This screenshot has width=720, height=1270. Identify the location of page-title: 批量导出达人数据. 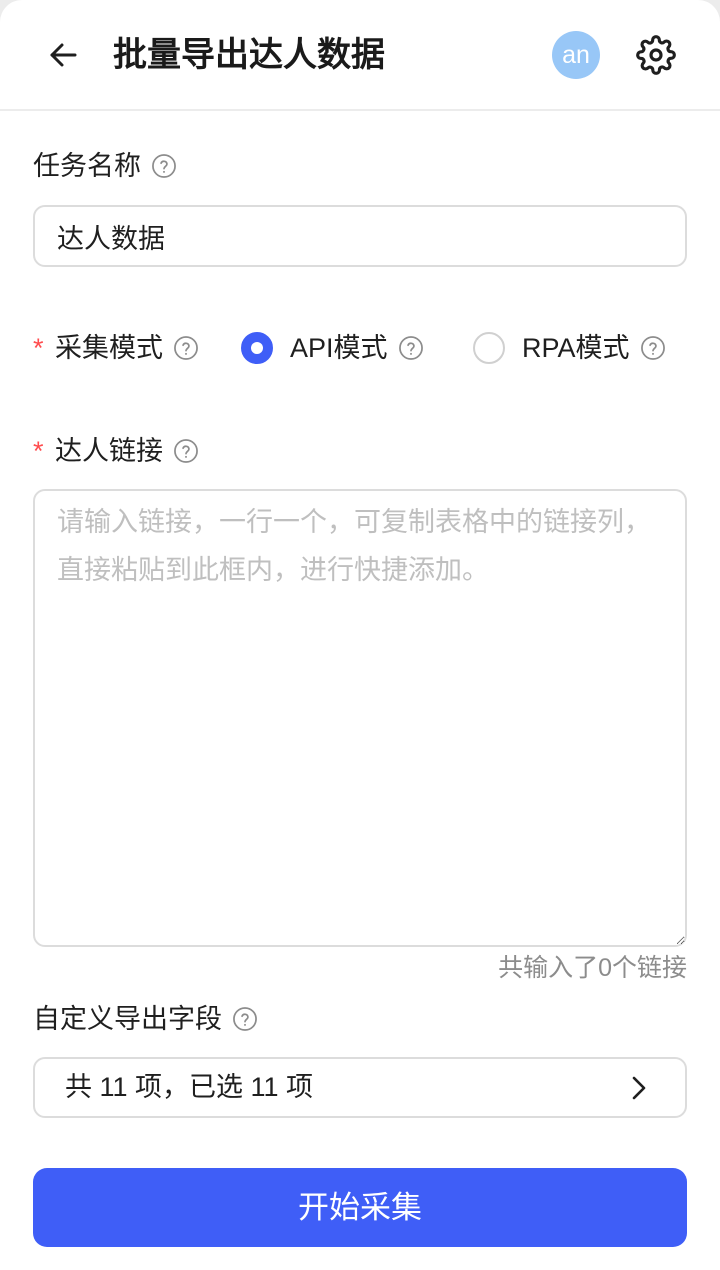
(249, 55).